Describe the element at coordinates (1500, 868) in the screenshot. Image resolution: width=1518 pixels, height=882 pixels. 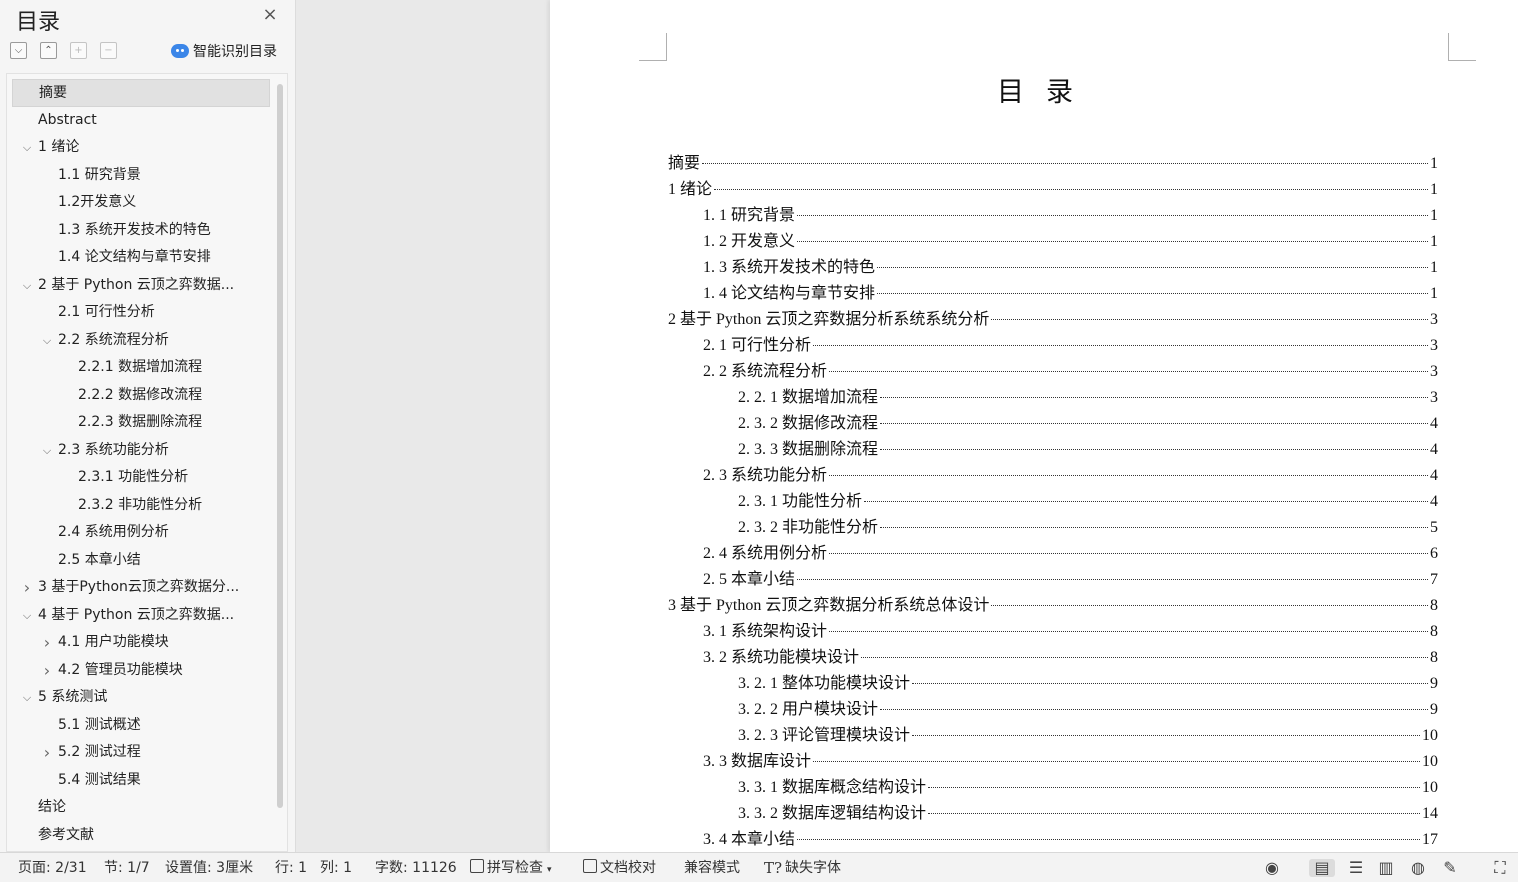
I see `fullscreen-icon: ⛶` at that location.